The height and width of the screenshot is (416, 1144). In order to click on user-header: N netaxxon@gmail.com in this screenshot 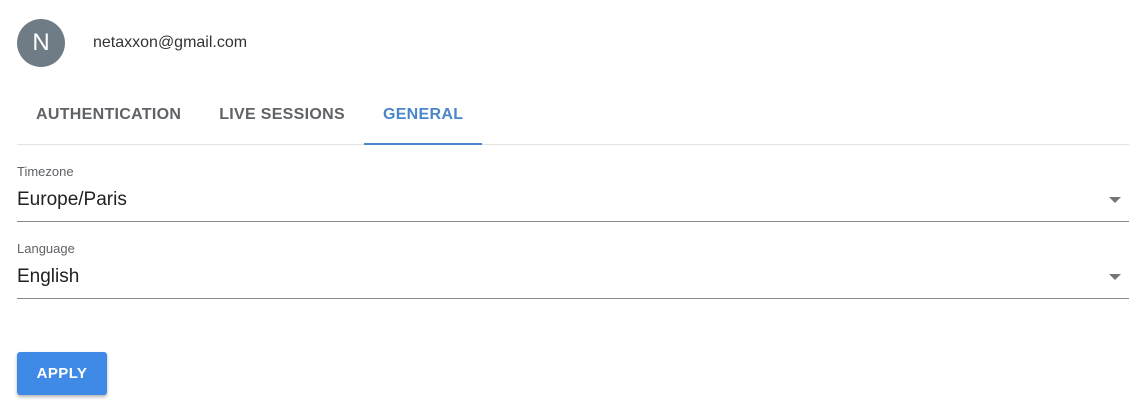, I will do `click(132, 43)`.